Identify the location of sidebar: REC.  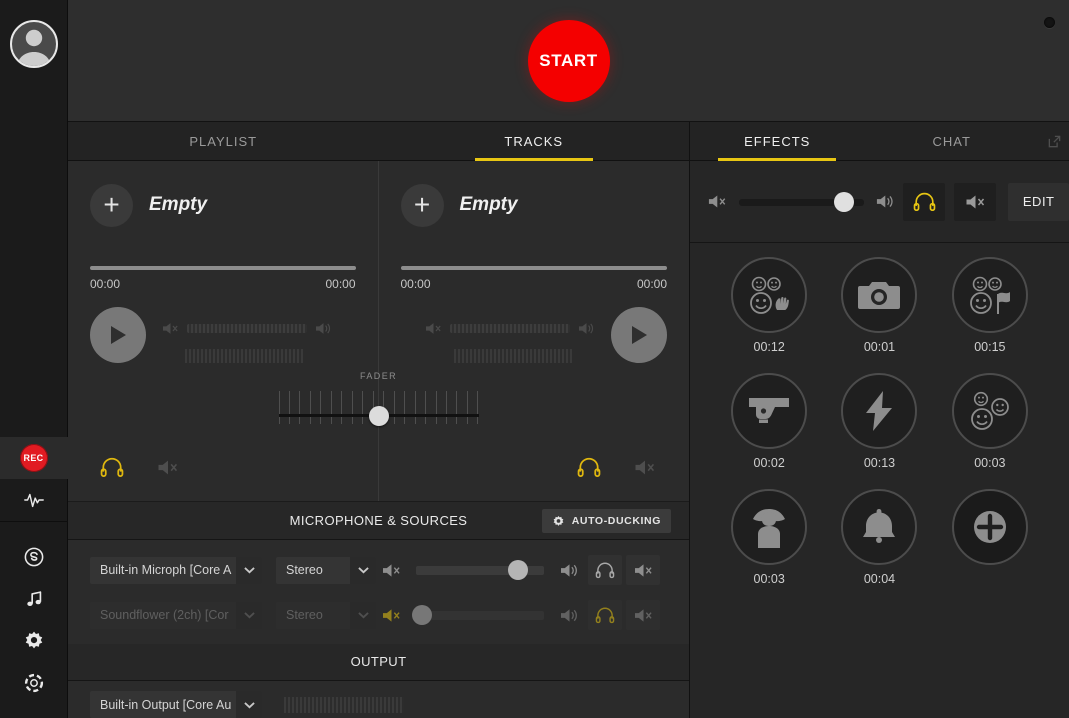
(34, 359).